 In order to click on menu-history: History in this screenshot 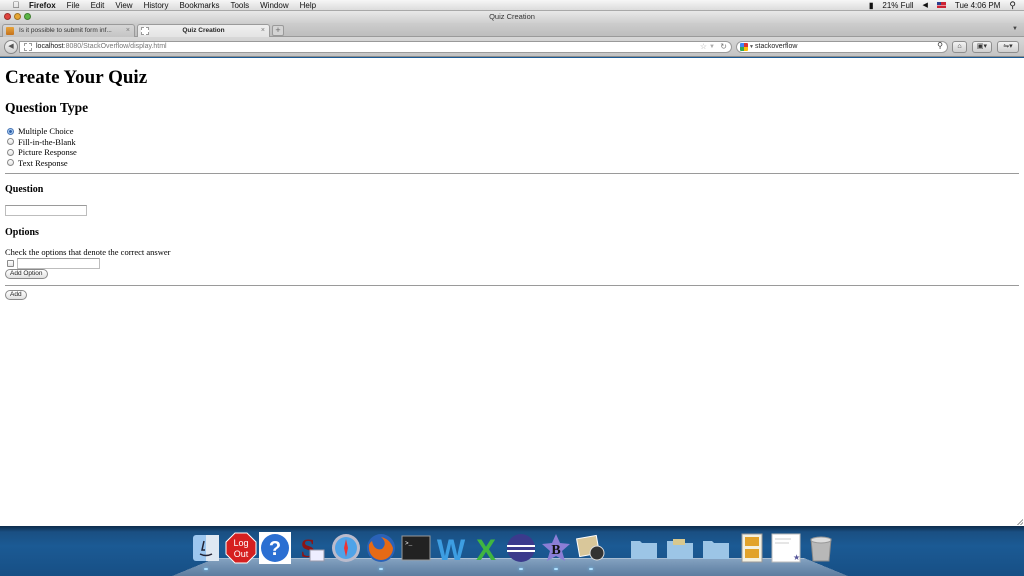, I will do `click(156, 5)`.